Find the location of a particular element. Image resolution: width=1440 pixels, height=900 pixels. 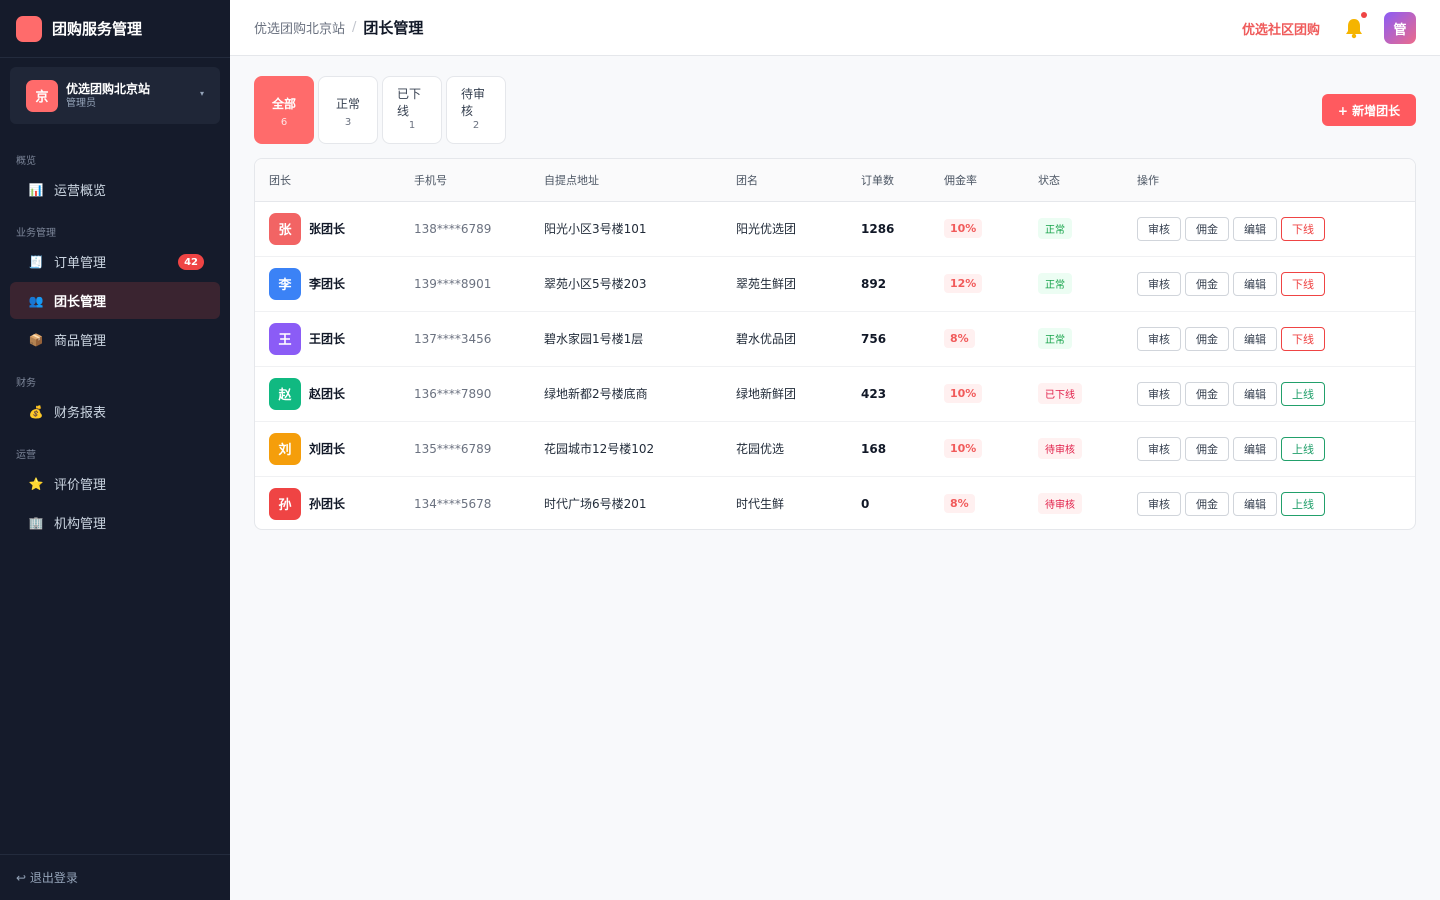

leader-avatar: 李 is located at coordinates (285, 283).